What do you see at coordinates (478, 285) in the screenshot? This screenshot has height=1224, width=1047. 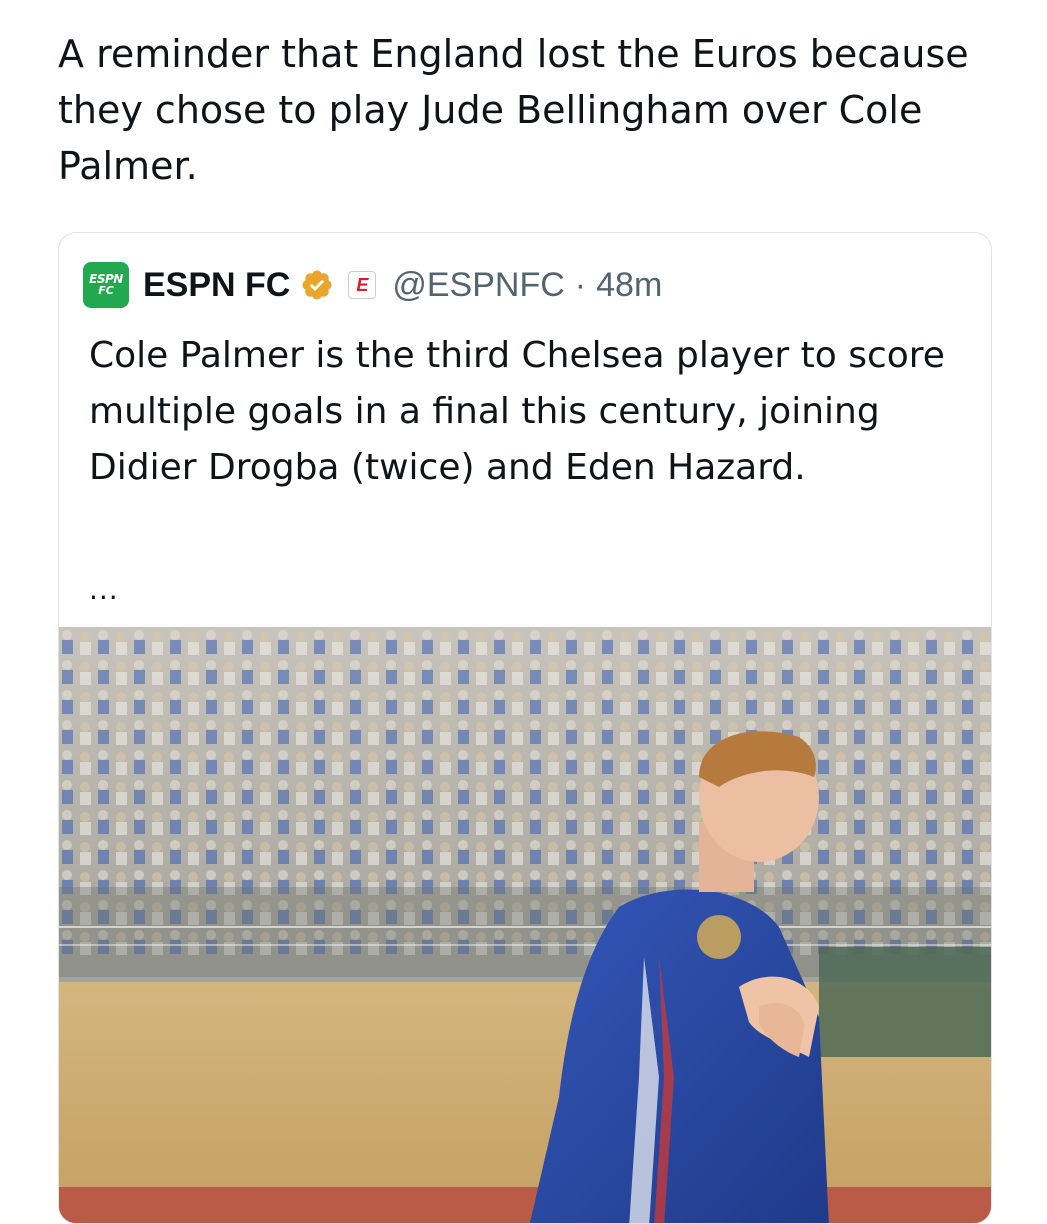 I see `handle: @ESPNFC` at bounding box center [478, 285].